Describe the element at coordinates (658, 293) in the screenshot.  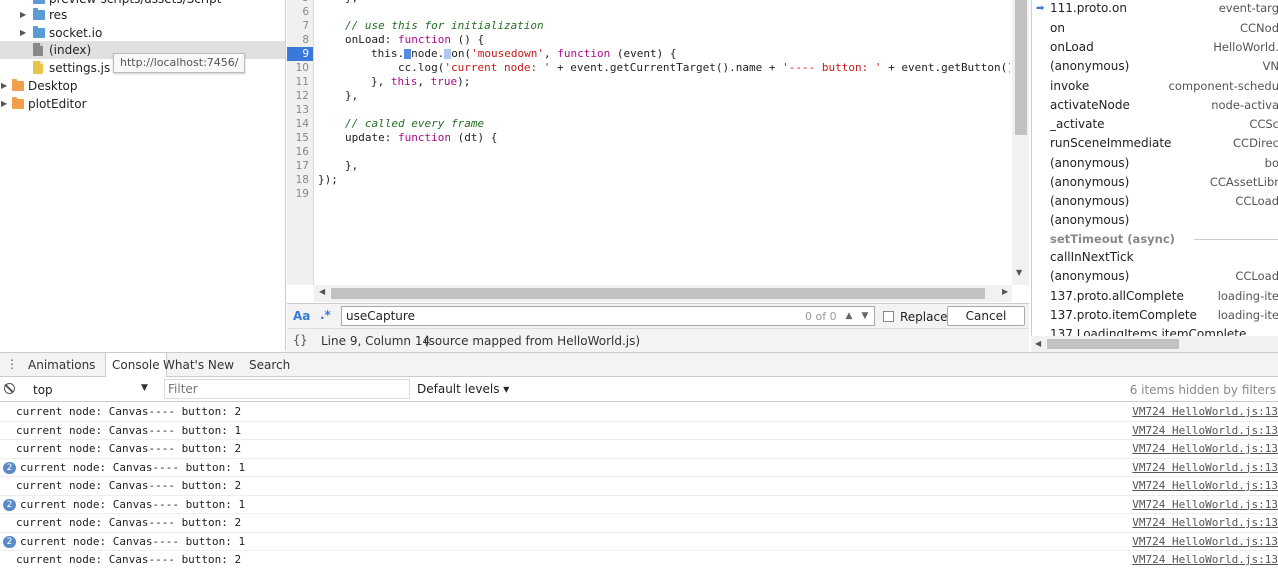
I see `horizontal-scroll-thumb` at that location.